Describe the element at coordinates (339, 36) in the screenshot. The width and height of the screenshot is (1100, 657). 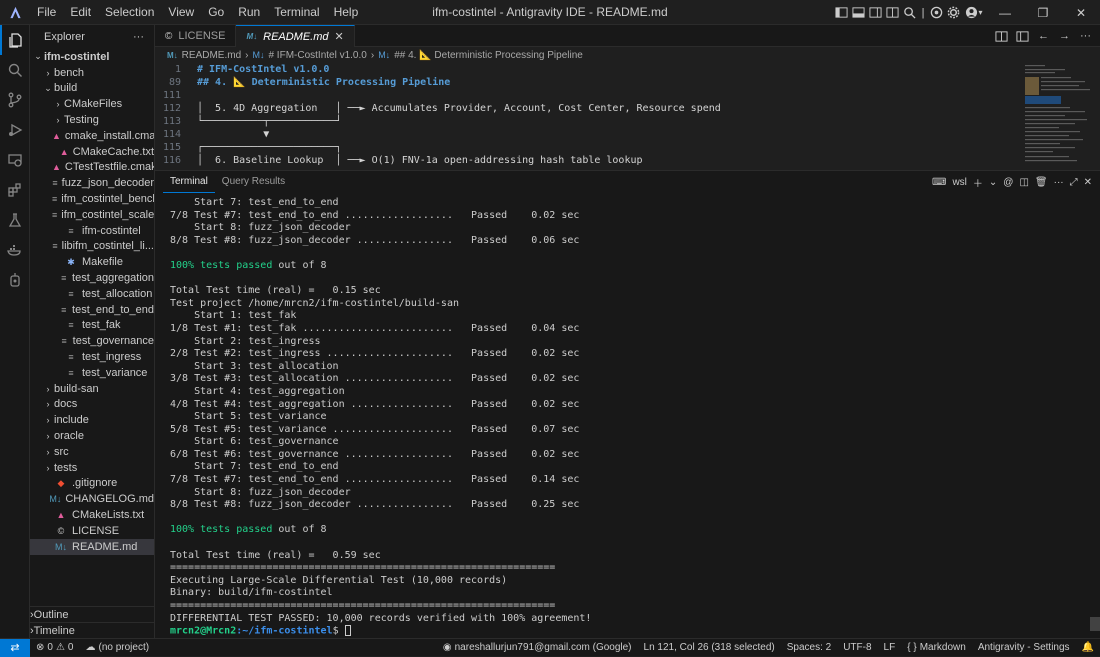
I see `close-tab-icon: ✕` at that location.